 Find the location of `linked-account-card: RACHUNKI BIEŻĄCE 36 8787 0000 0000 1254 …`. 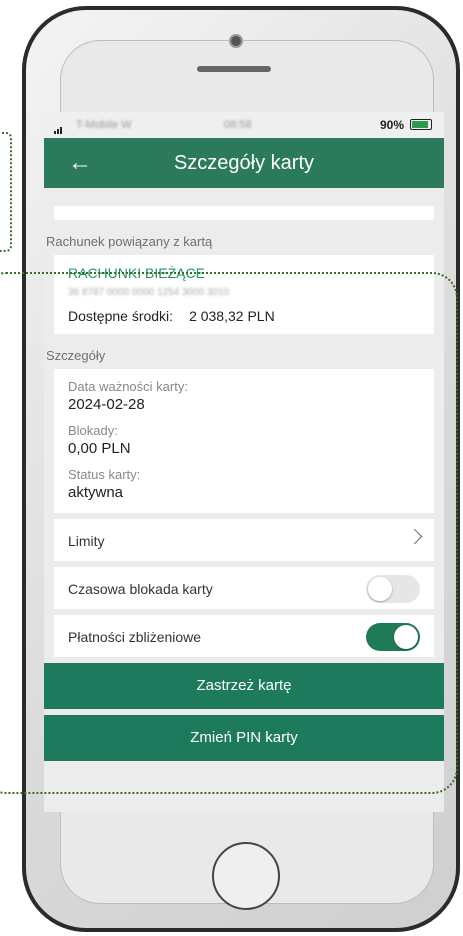

linked-account-card: RACHUNKI BIEŻĄCE 36 8787 0000 0000 1254 … is located at coordinates (244, 294).